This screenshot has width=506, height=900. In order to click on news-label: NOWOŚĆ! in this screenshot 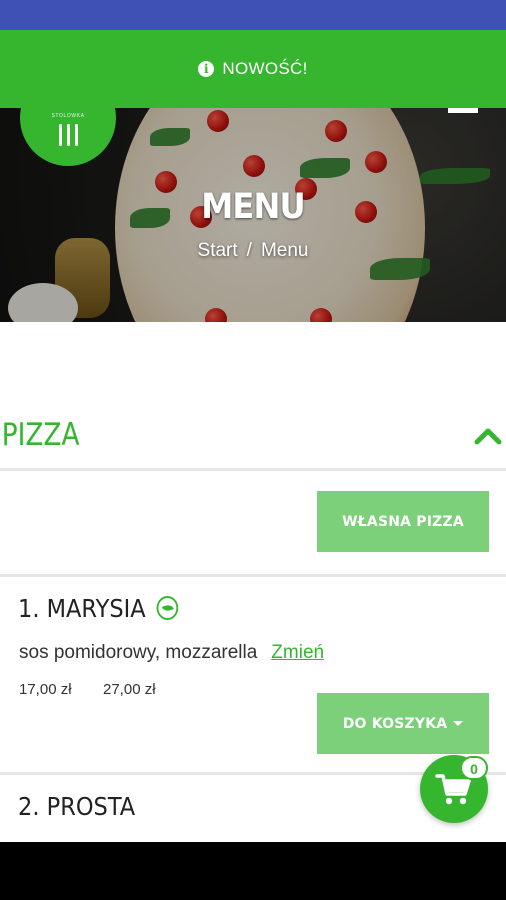, I will do `click(265, 68)`.